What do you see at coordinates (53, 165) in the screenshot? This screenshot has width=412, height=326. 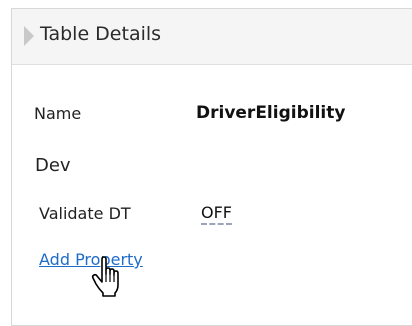 I see `group-label: Dev` at bounding box center [53, 165].